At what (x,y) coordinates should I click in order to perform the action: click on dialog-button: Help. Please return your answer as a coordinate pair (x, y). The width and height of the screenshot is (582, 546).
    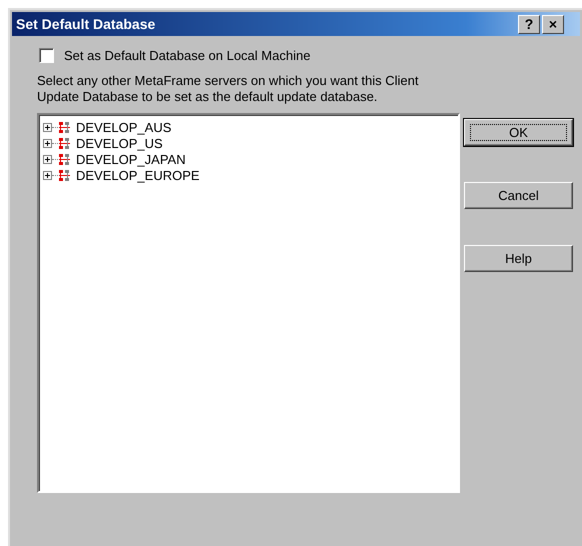
    Looking at the image, I should click on (518, 258).